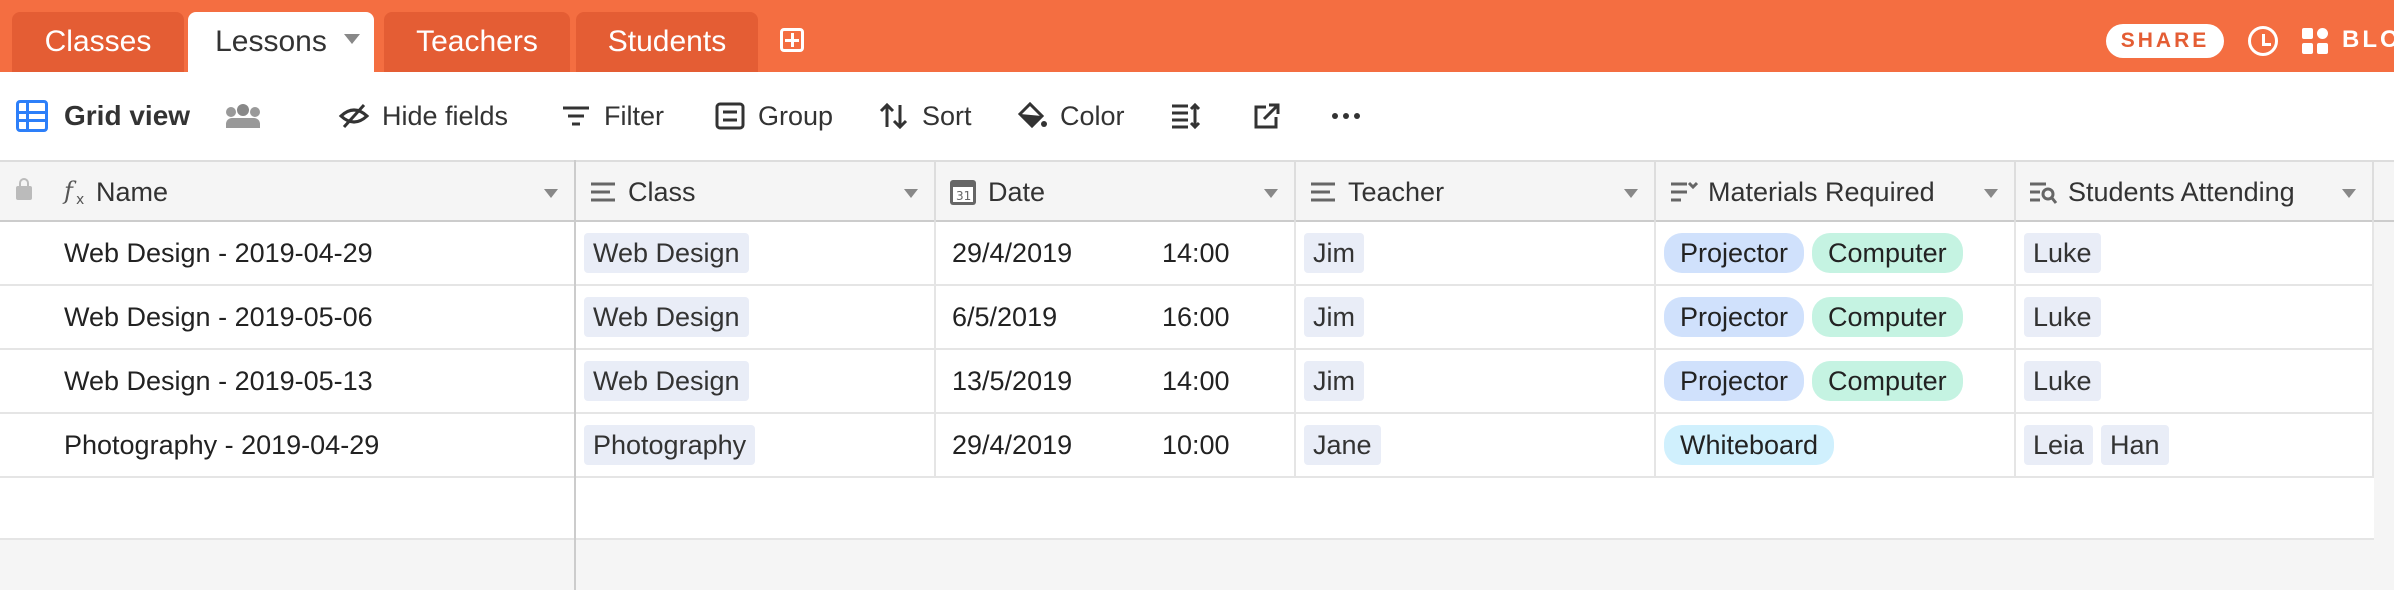 The width and height of the screenshot is (2394, 590). What do you see at coordinates (2044, 193) in the screenshot?
I see `lookup-icon` at bounding box center [2044, 193].